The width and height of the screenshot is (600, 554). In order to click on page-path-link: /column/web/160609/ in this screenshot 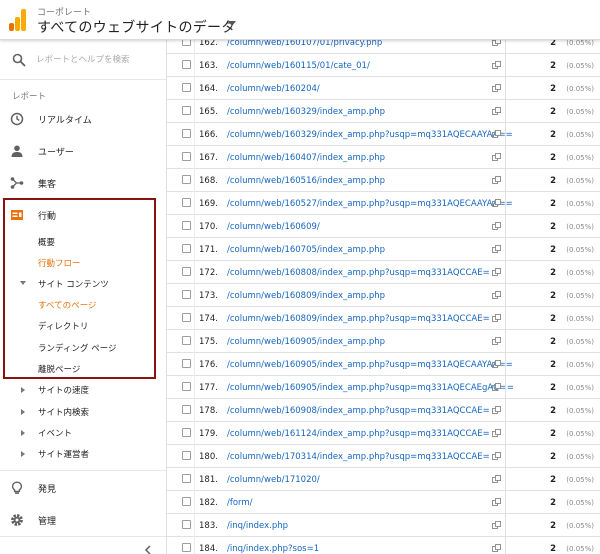, I will do `click(273, 227)`.